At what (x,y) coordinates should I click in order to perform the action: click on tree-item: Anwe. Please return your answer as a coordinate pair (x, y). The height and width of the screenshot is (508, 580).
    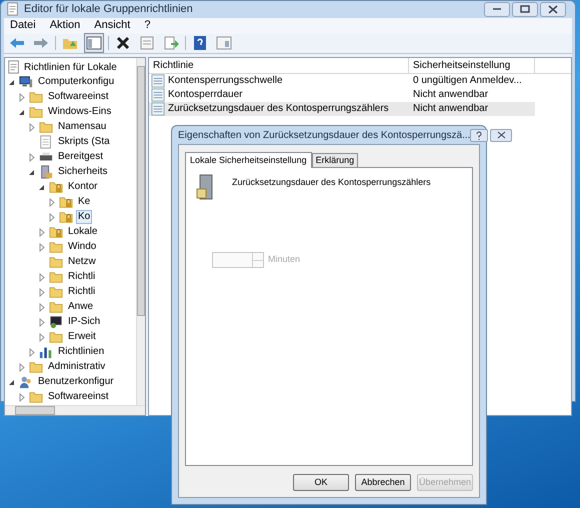
    Looking at the image, I should click on (81, 307).